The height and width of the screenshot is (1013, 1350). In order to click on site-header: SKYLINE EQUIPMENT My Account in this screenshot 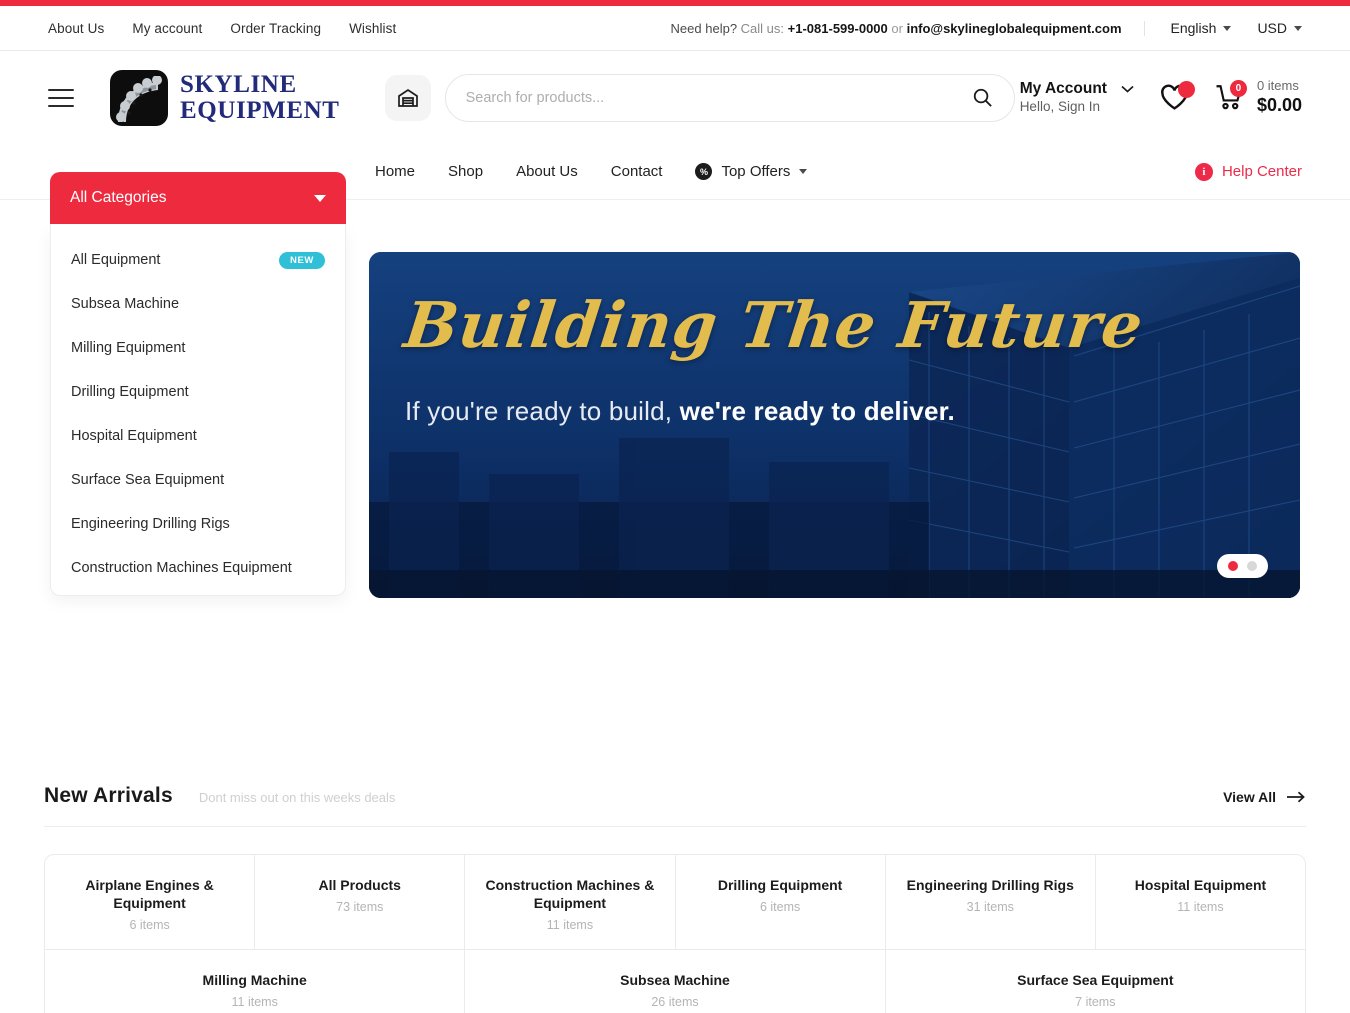, I will do `click(675, 97)`.